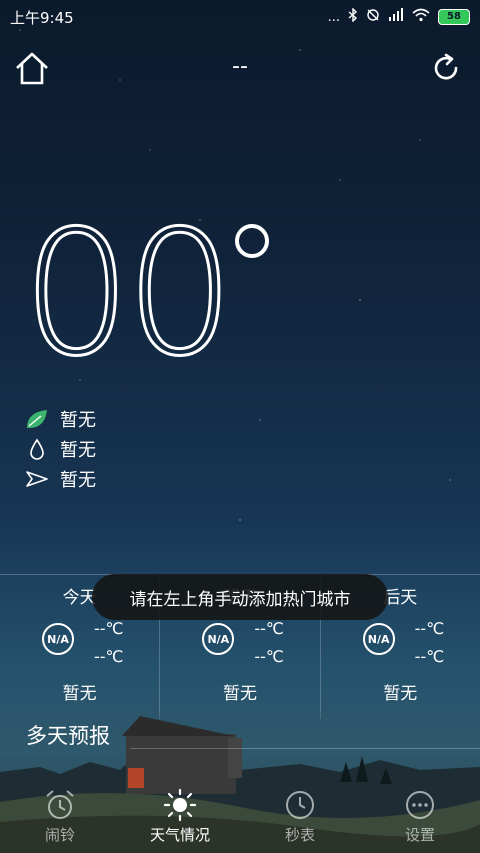 The height and width of the screenshot is (853, 480). I want to click on clock-icon, so click(300, 805).